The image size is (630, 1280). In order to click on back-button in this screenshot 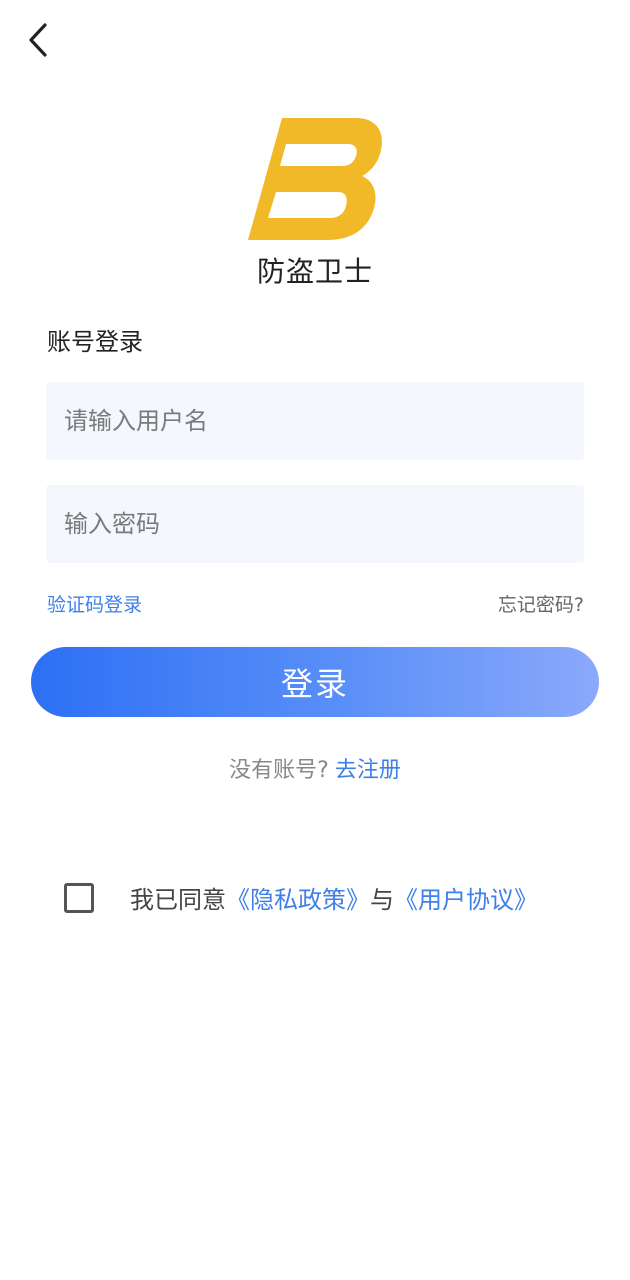, I will do `click(38, 40)`.